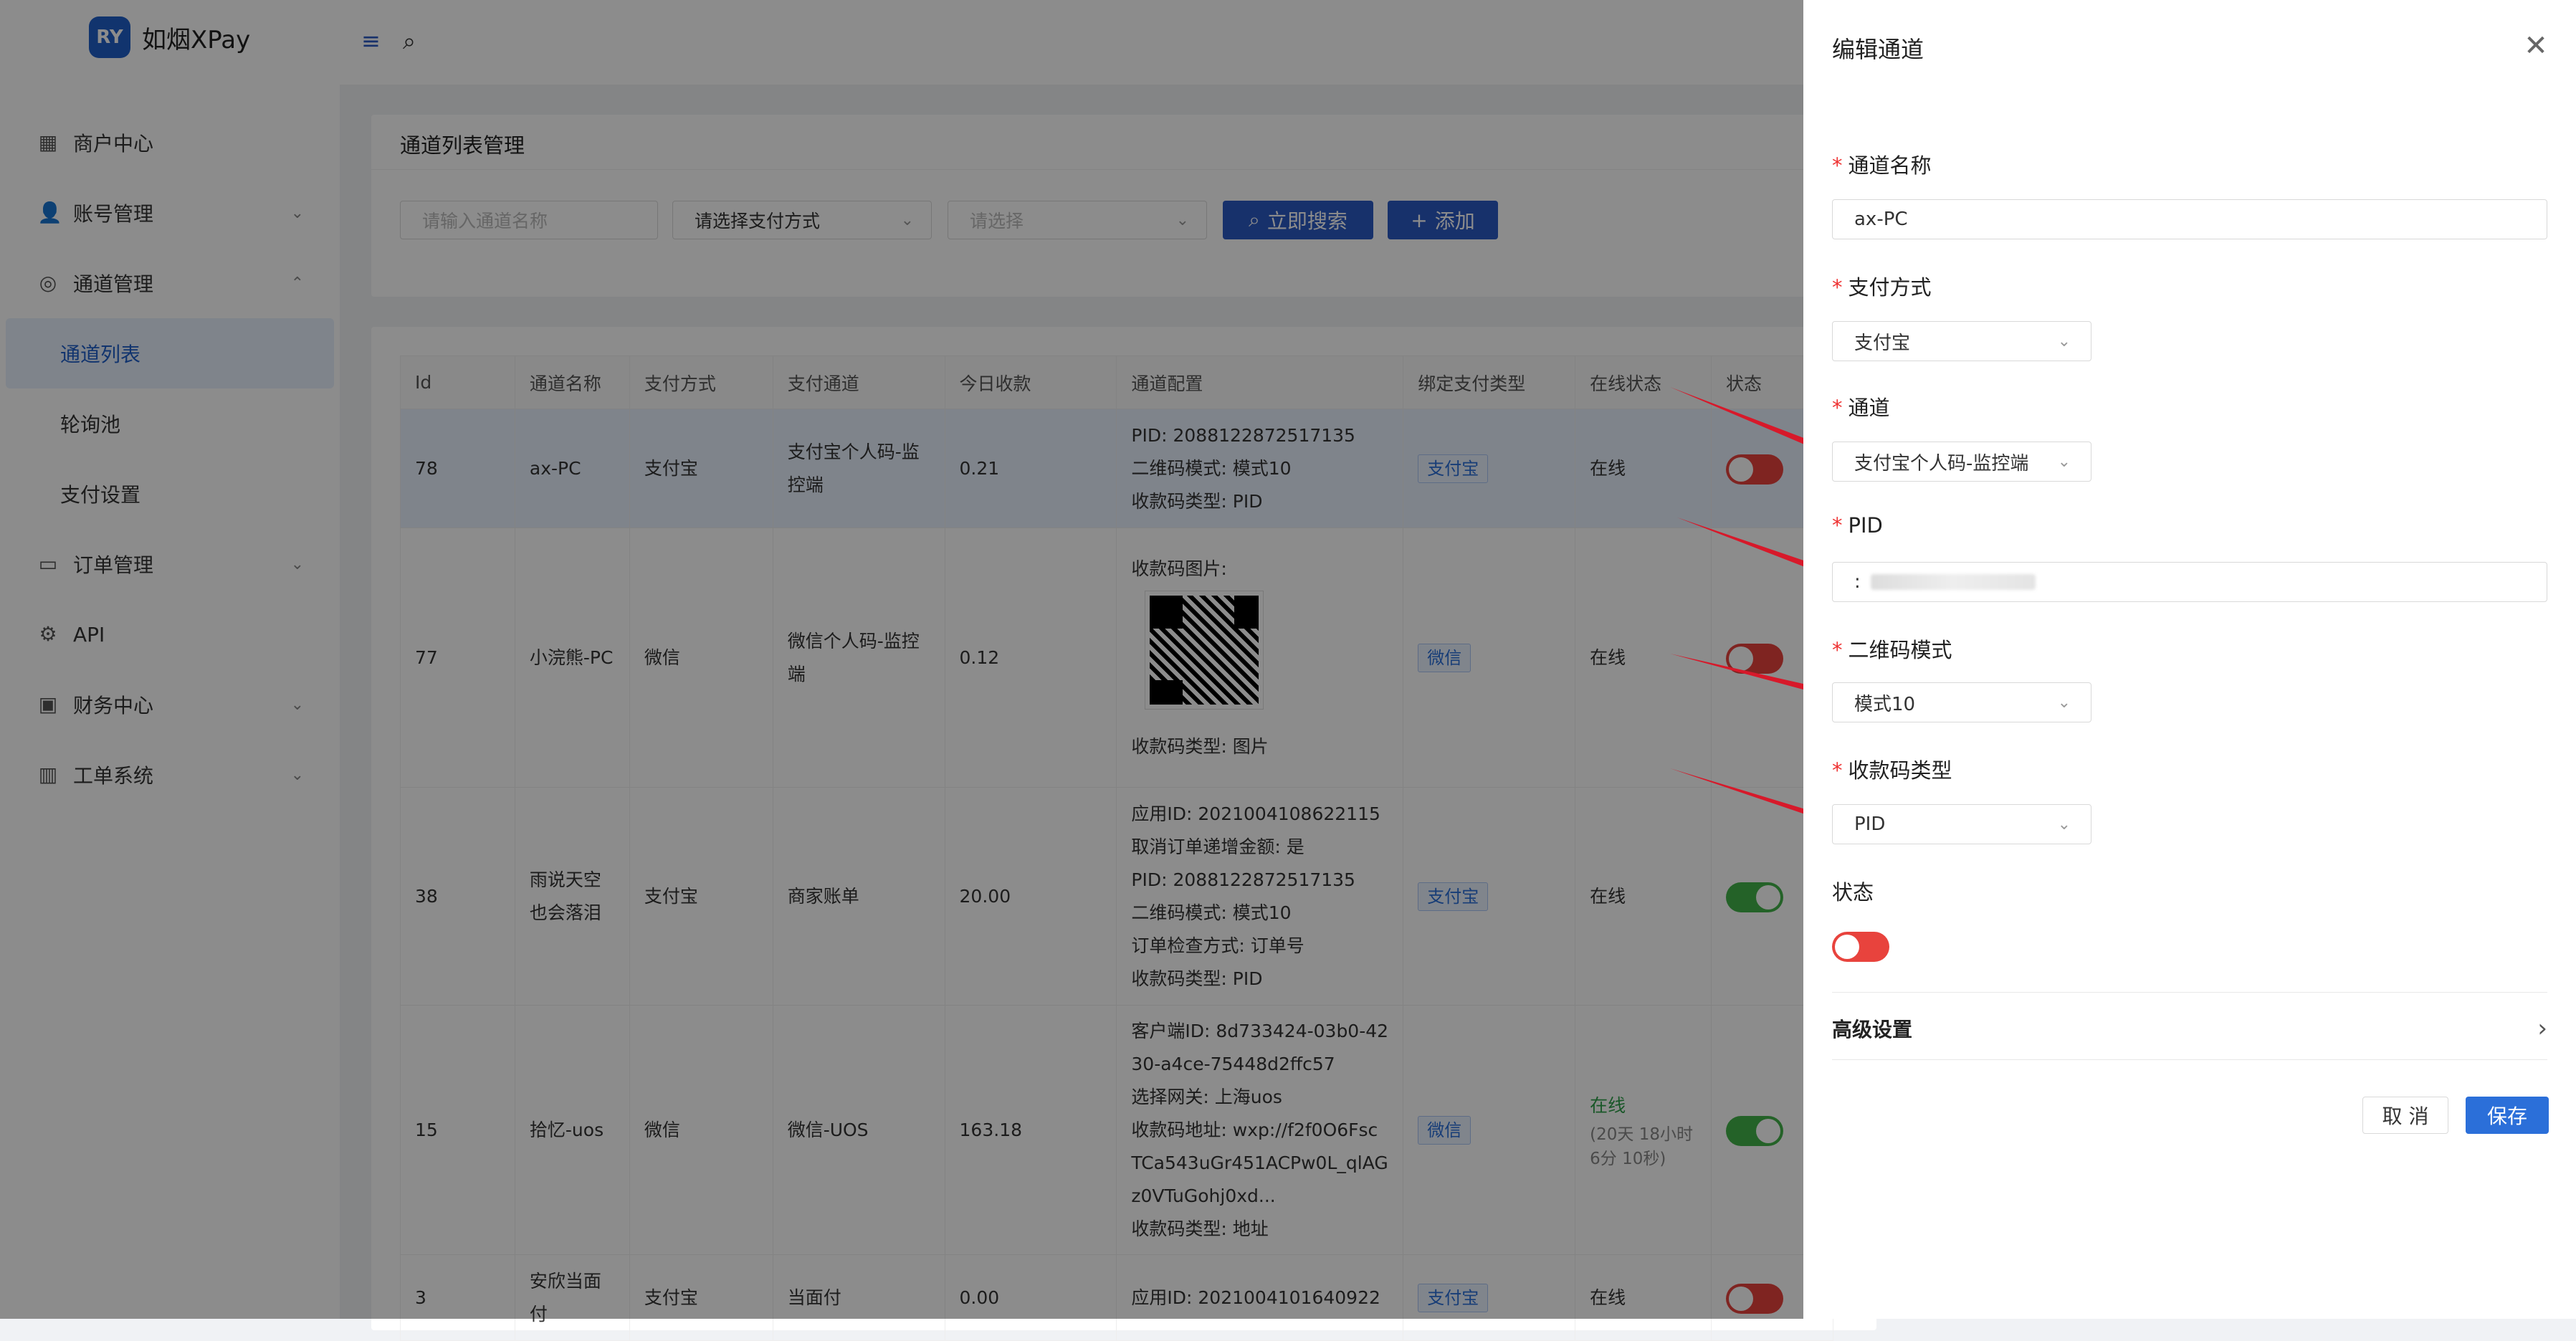 This screenshot has width=2576, height=1341. What do you see at coordinates (2189, 219) in the screenshot?
I see `channel-name-field: ax-PC` at bounding box center [2189, 219].